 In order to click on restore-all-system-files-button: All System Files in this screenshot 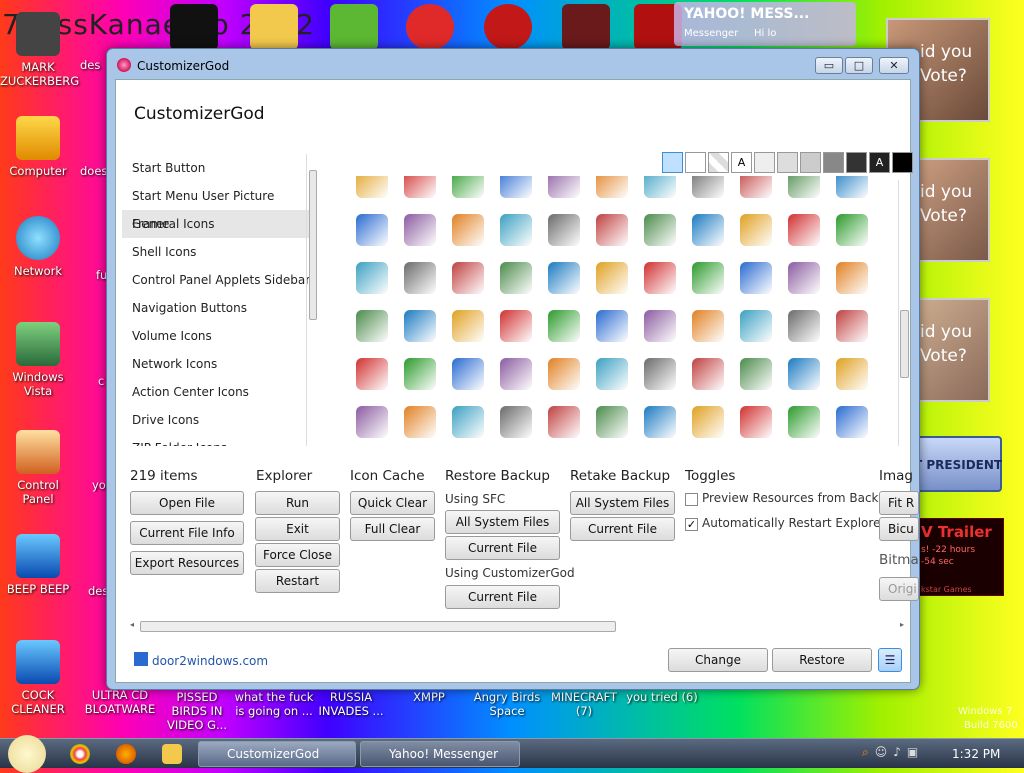, I will do `click(502, 522)`.